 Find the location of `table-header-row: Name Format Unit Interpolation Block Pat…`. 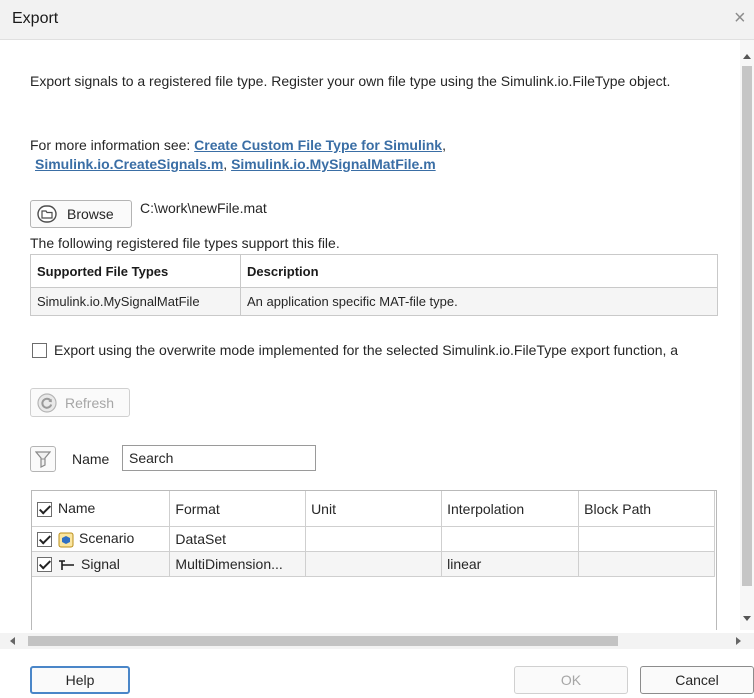

table-header-row: Name Format Unit Interpolation Block Pat… is located at coordinates (373, 509).